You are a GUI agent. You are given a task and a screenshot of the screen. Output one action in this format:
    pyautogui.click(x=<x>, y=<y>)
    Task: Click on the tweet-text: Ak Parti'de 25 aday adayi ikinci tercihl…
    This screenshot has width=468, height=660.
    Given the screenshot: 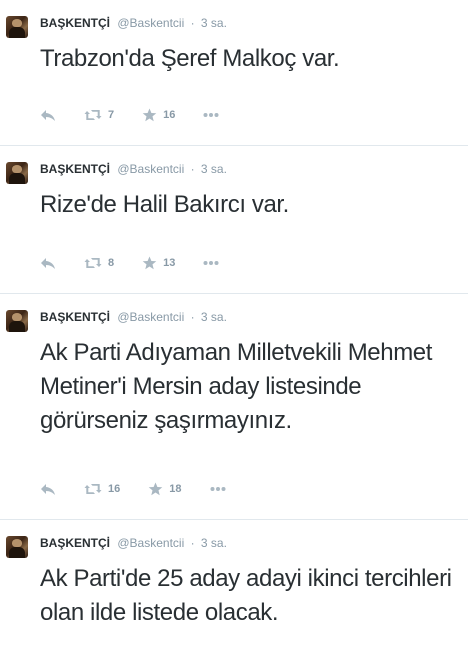 What is the action you would take?
    pyautogui.click(x=246, y=595)
    